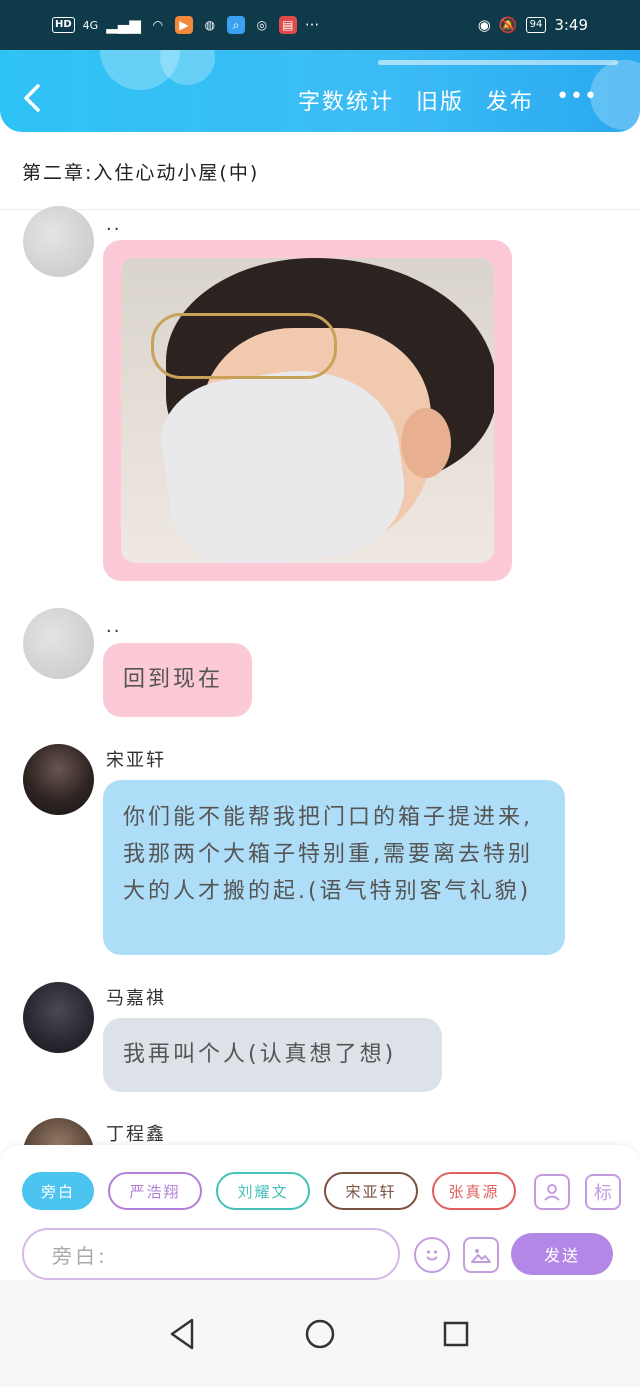 The width and height of the screenshot is (640, 1387). Describe the element at coordinates (211, 1254) in the screenshot. I see `message-input: 旁白:` at that location.